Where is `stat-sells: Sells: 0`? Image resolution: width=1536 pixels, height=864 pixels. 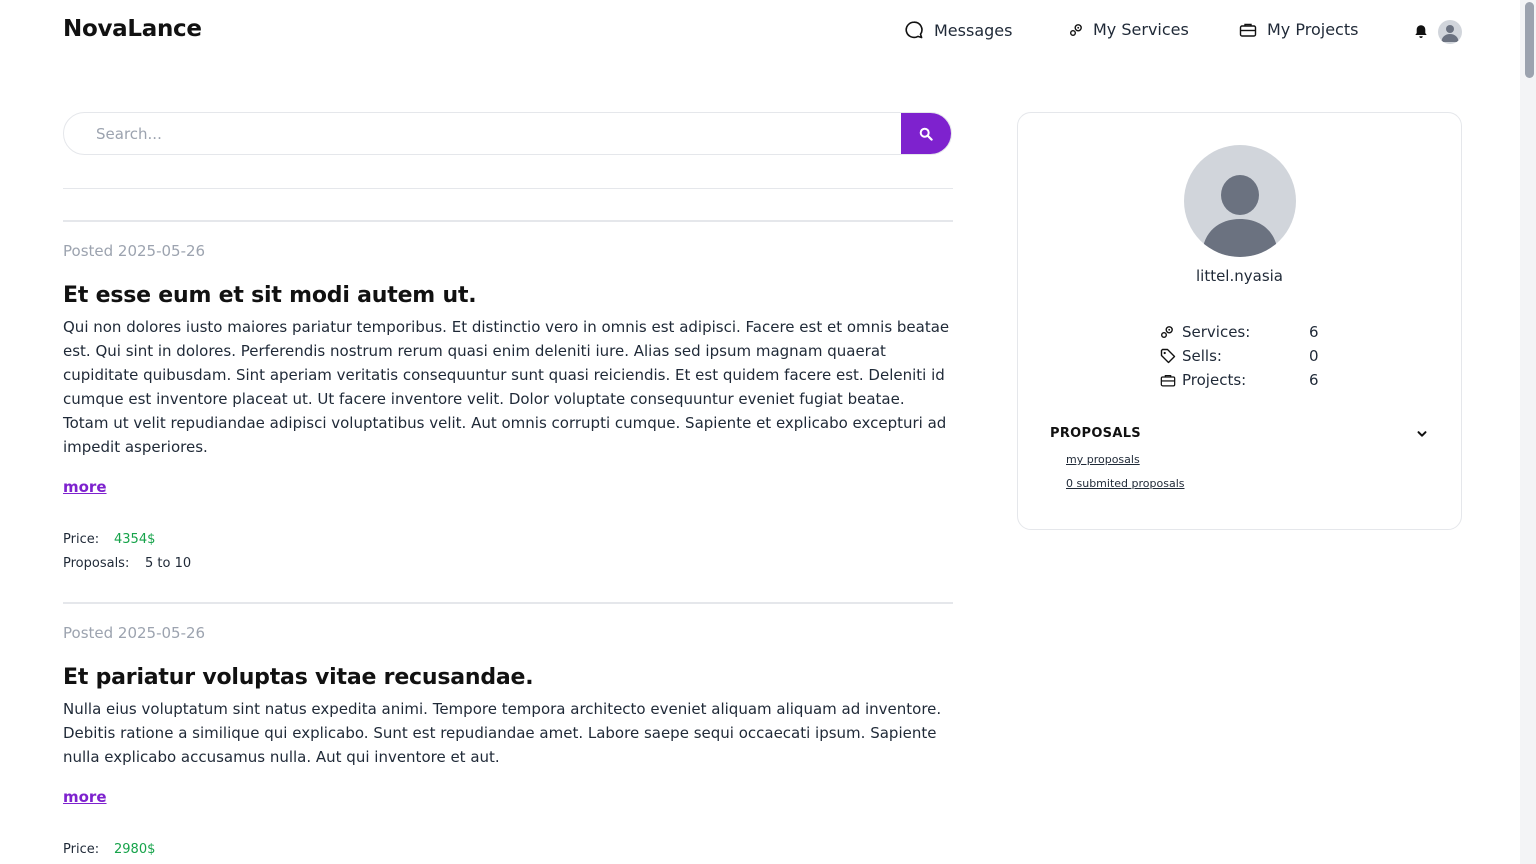
stat-sells: Sells: 0 is located at coordinates (1239, 356).